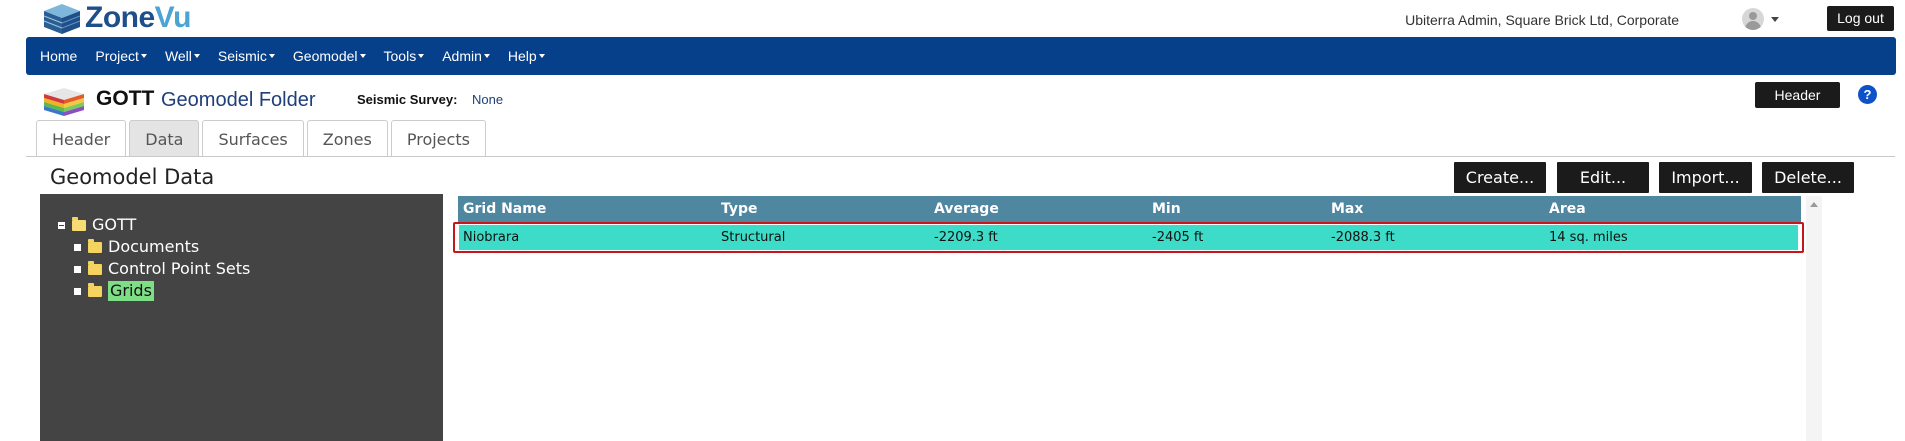  What do you see at coordinates (182, 56) in the screenshot?
I see `nav-well: Well` at bounding box center [182, 56].